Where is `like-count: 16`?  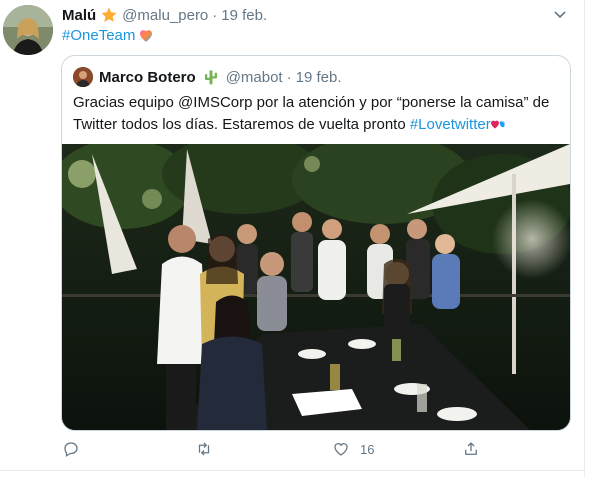
like-count: 16 is located at coordinates (367, 449).